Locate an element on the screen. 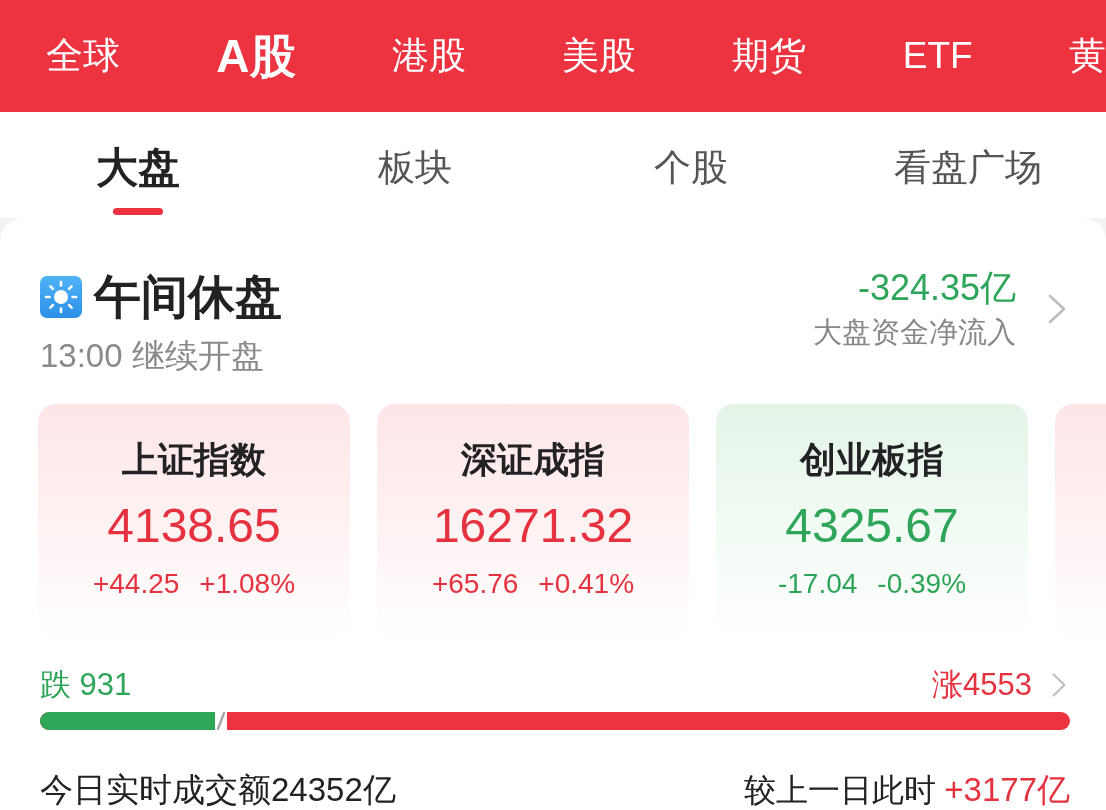 The height and width of the screenshot is (810, 1106). market-tab: A股 is located at coordinates (256, 56).